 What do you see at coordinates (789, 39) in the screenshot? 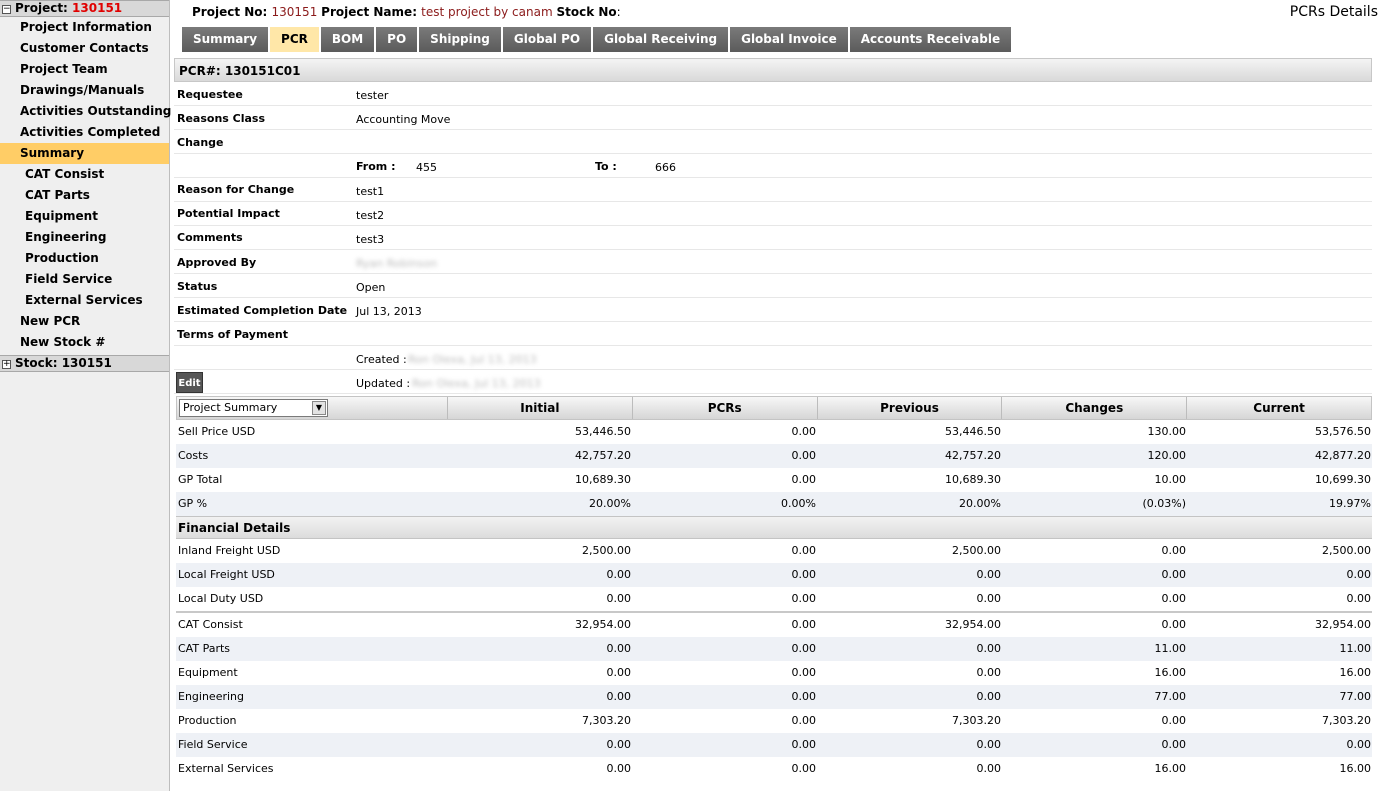
I see `tab-global-invoice: Global Invoice` at bounding box center [789, 39].